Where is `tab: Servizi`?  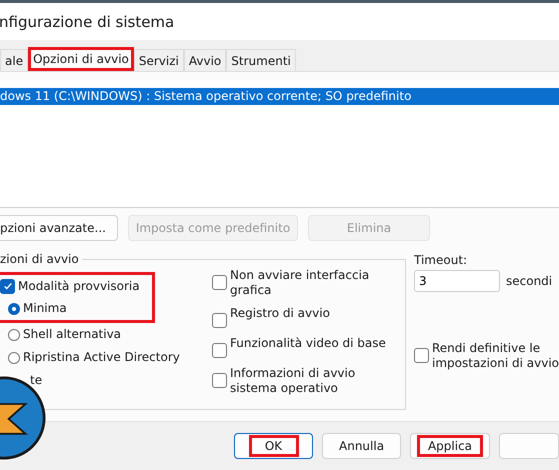 tab: Servizi is located at coordinates (159, 60).